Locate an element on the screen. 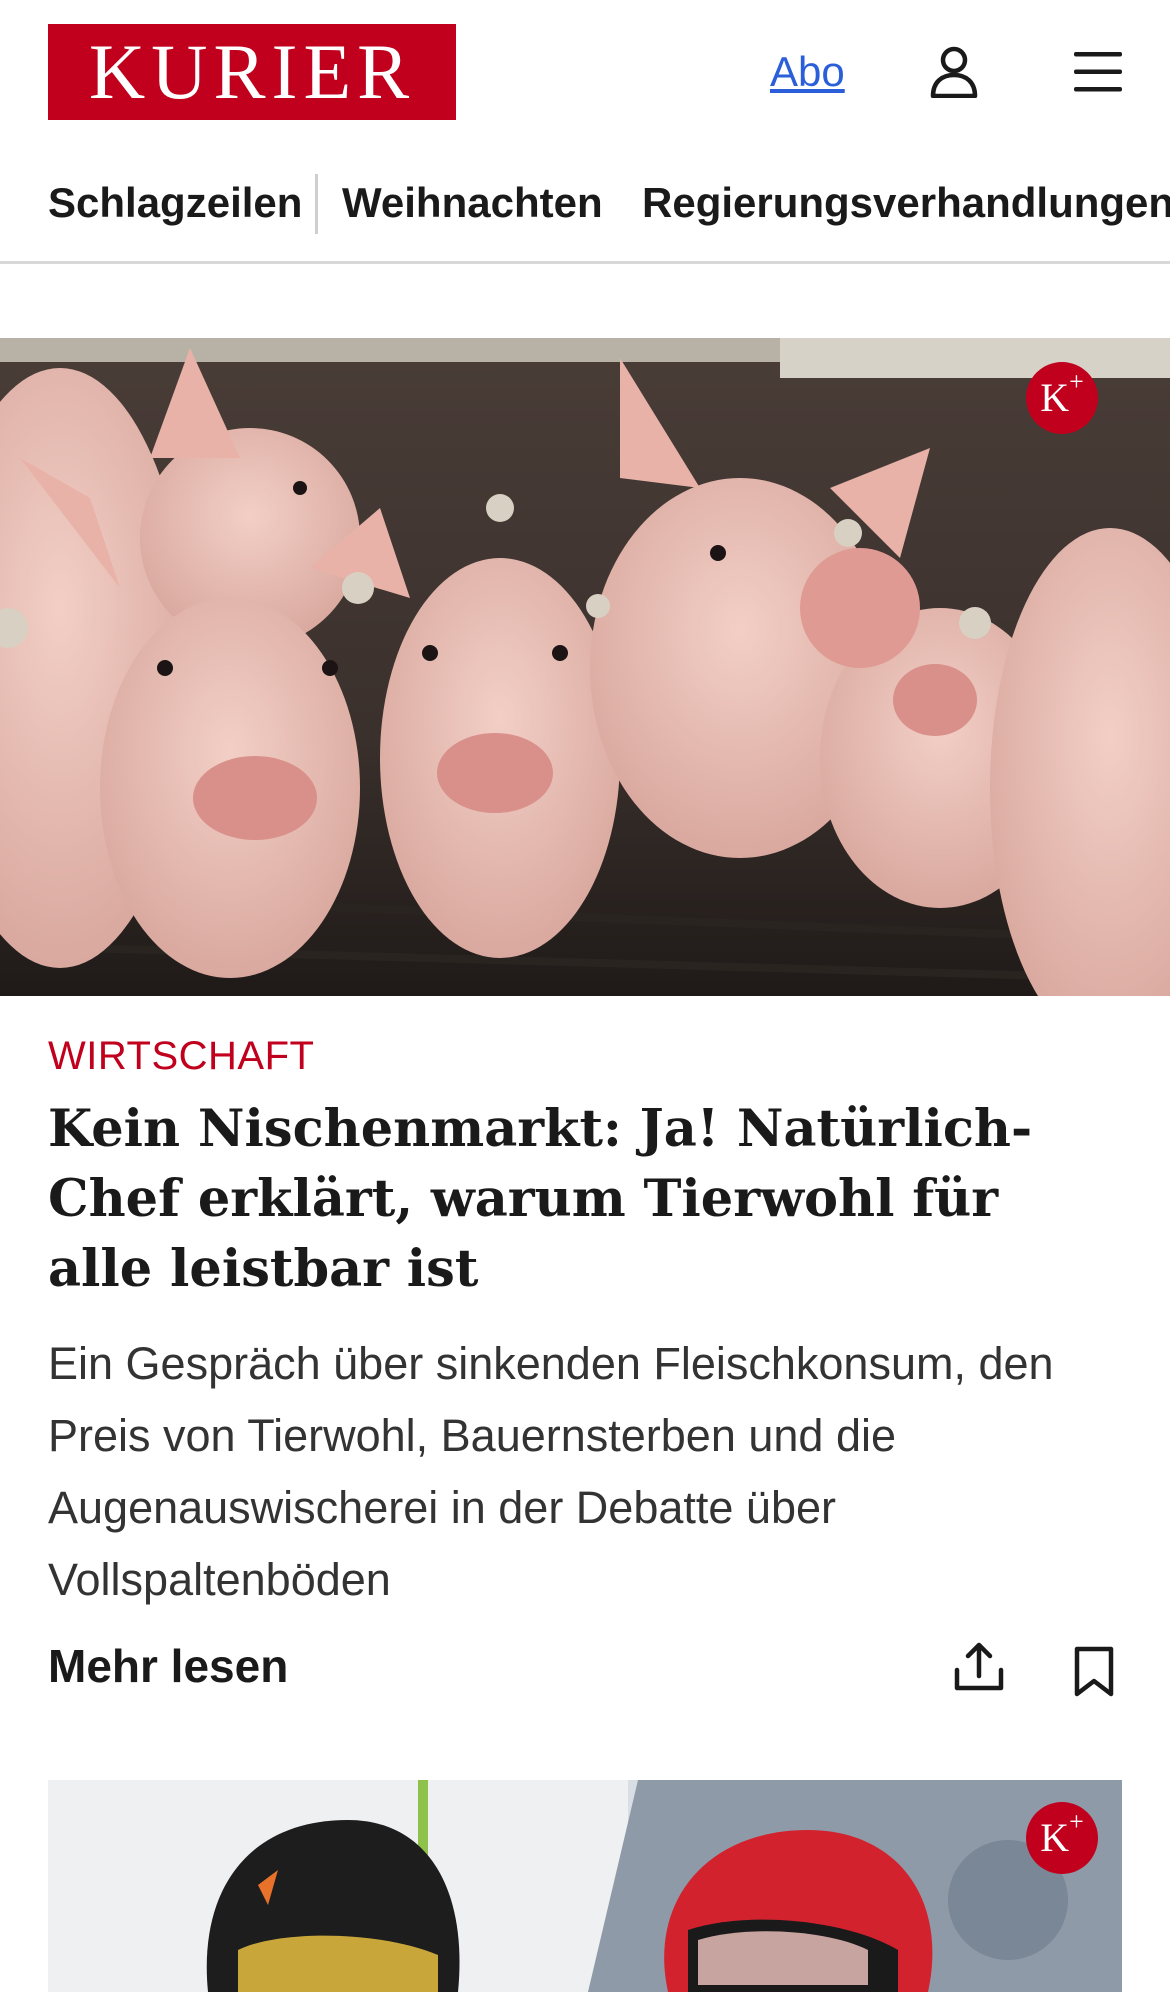 This screenshot has height=1992, width=1170. kurier-logo: KURIER is located at coordinates (252, 72).